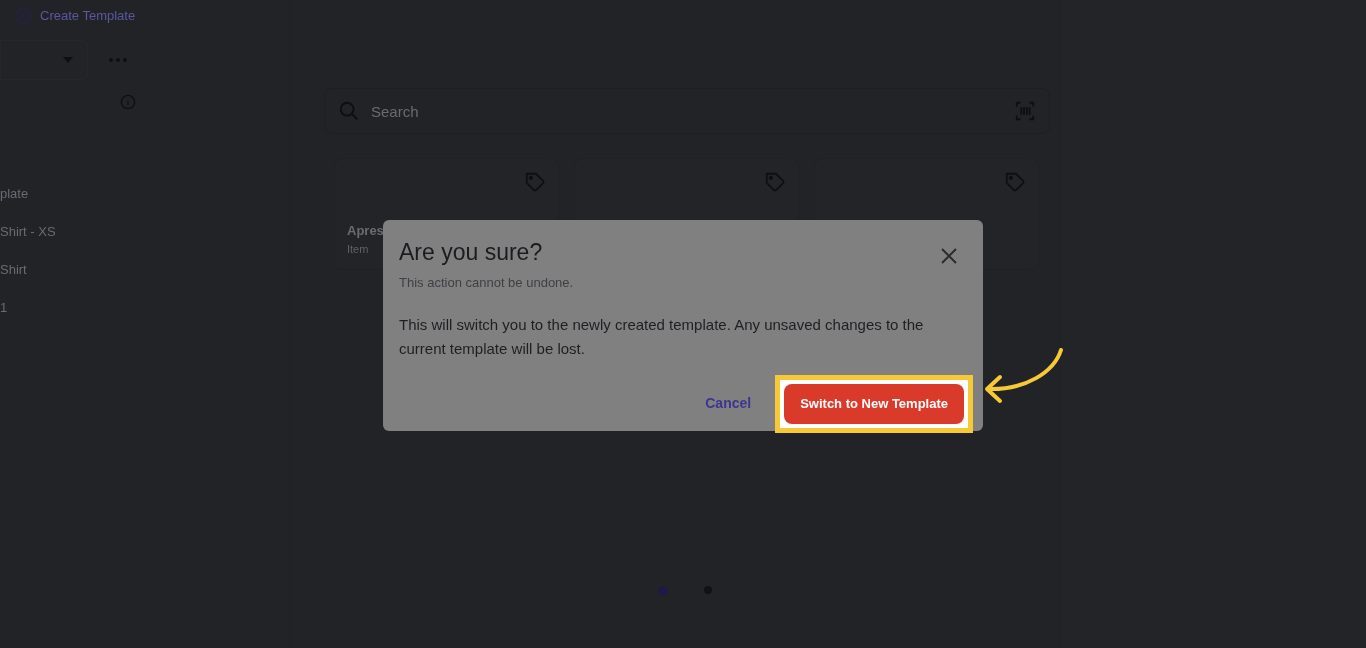 The width and height of the screenshot is (1366, 648). Describe the element at coordinates (471, 252) in the screenshot. I see `dialog-title: Are you sure?` at that location.